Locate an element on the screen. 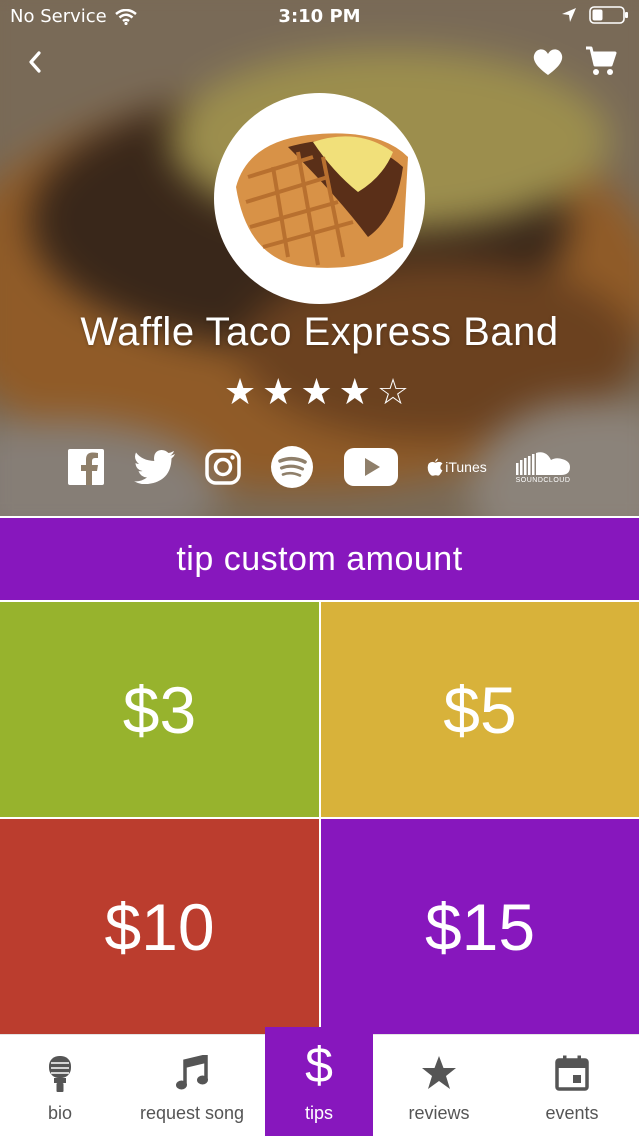  status-time: 3:10 PM is located at coordinates (319, 16).